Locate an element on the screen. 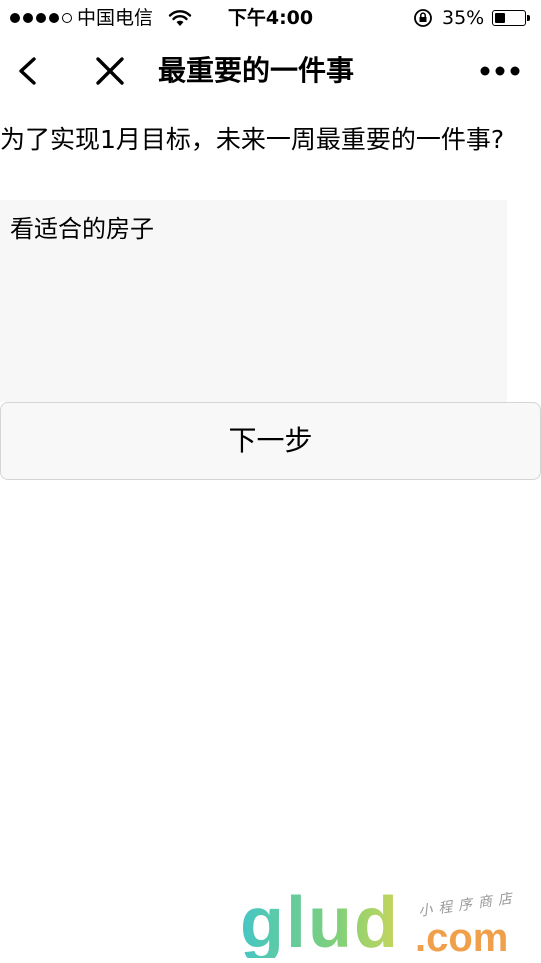 This screenshot has height=963, width=541. close-button is located at coordinates (110, 71).